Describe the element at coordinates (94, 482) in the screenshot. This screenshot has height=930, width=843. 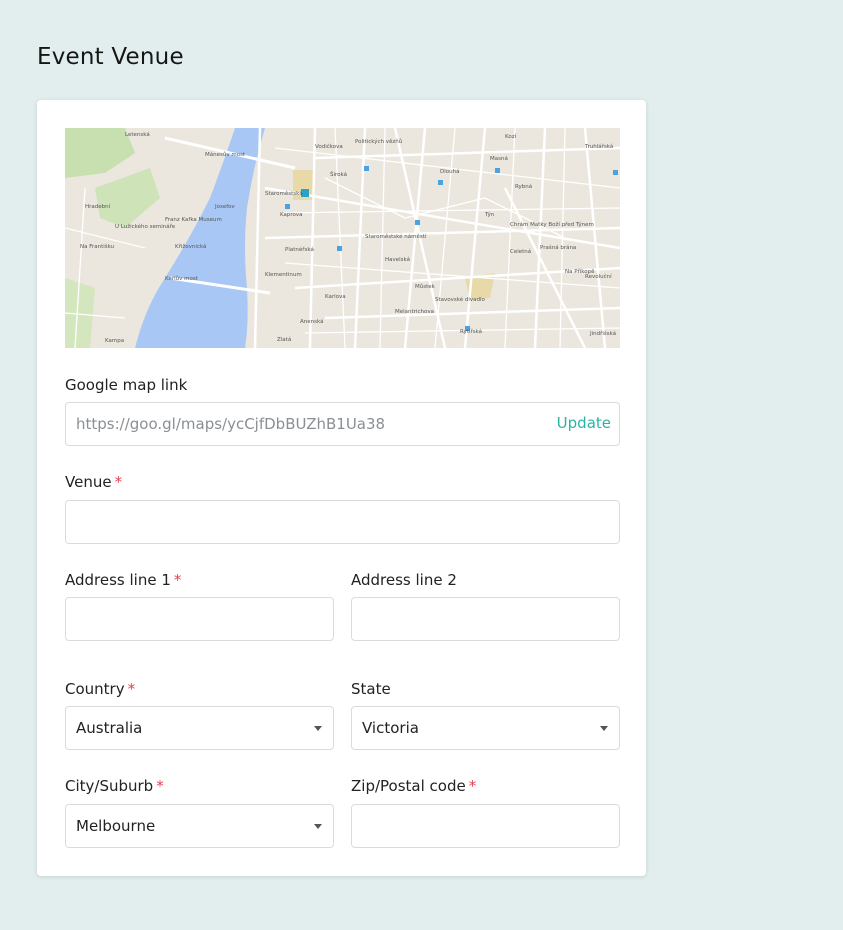
I see `venue-label: Venue *` at that location.